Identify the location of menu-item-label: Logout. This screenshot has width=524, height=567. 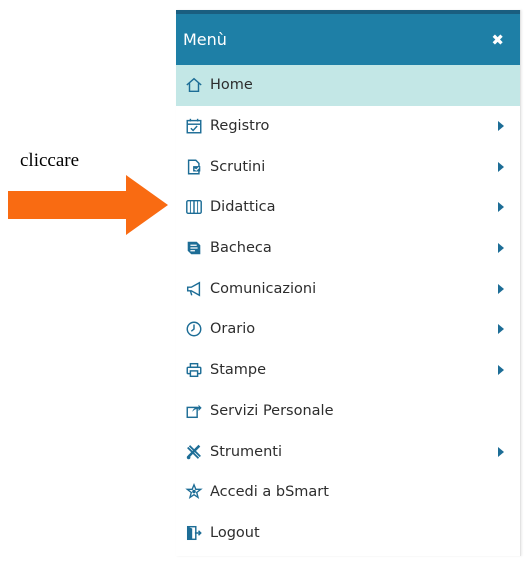
(235, 532).